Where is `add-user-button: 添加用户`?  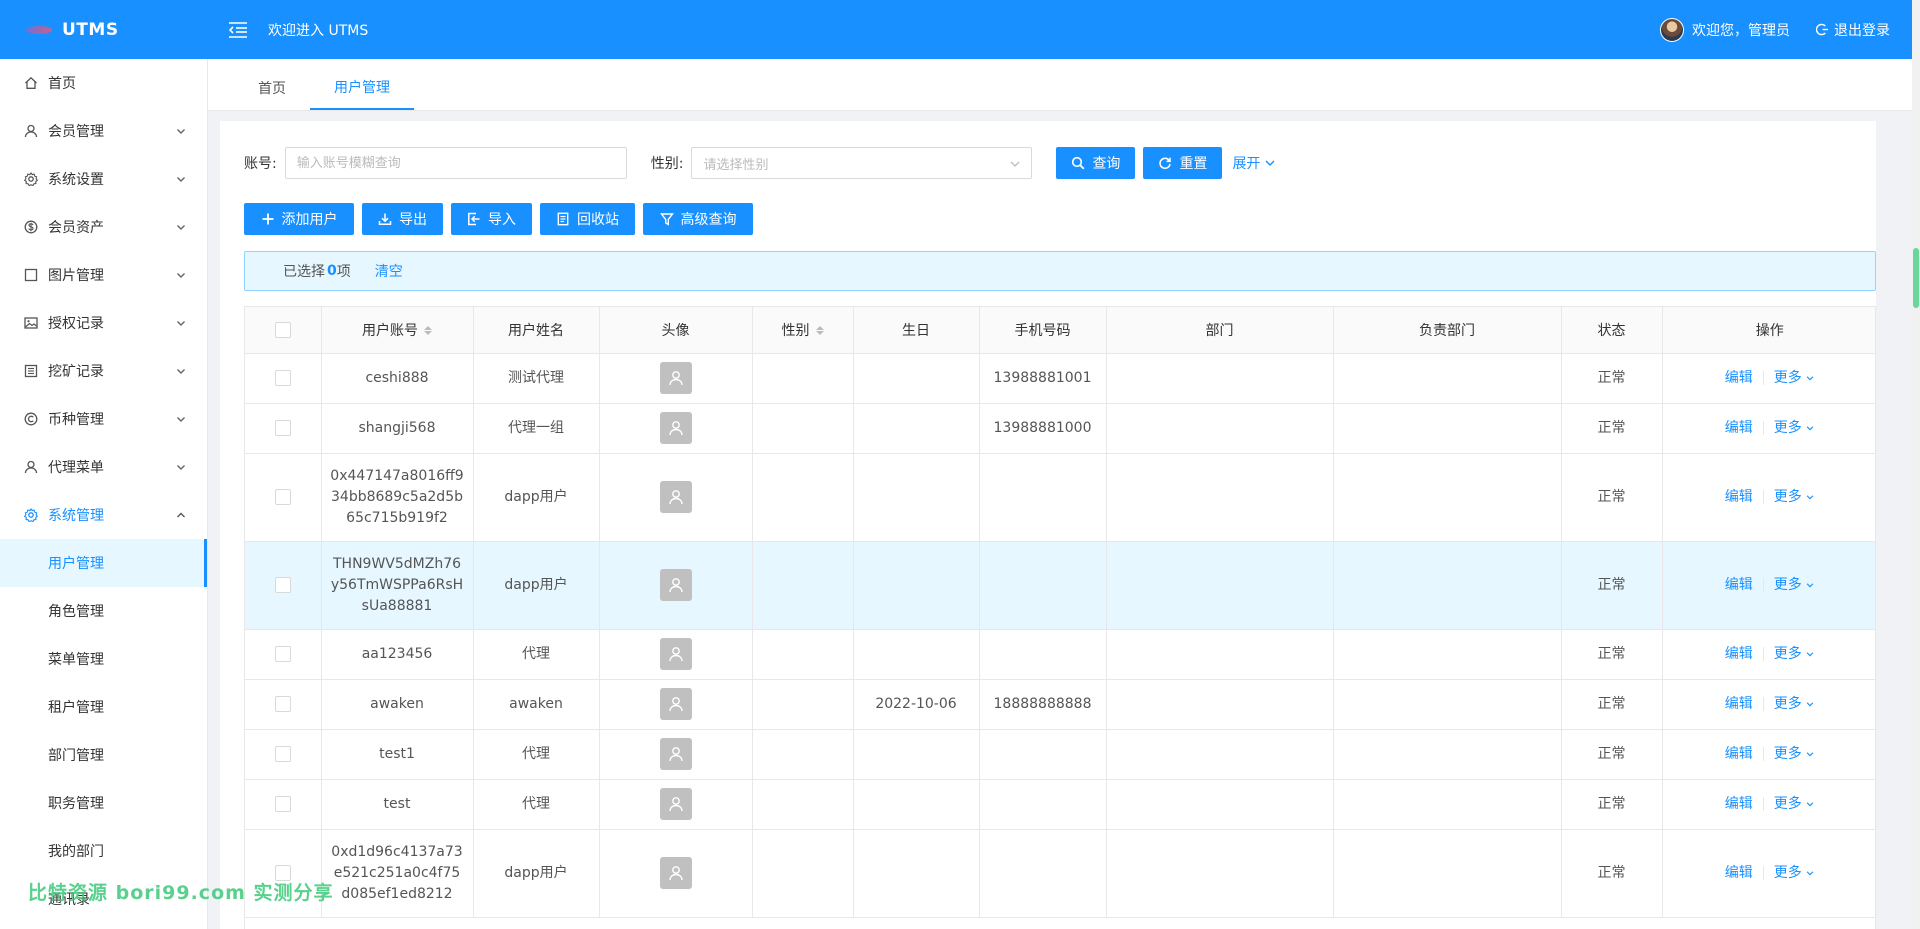 add-user-button: 添加用户 is located at coordinates (299, 219).